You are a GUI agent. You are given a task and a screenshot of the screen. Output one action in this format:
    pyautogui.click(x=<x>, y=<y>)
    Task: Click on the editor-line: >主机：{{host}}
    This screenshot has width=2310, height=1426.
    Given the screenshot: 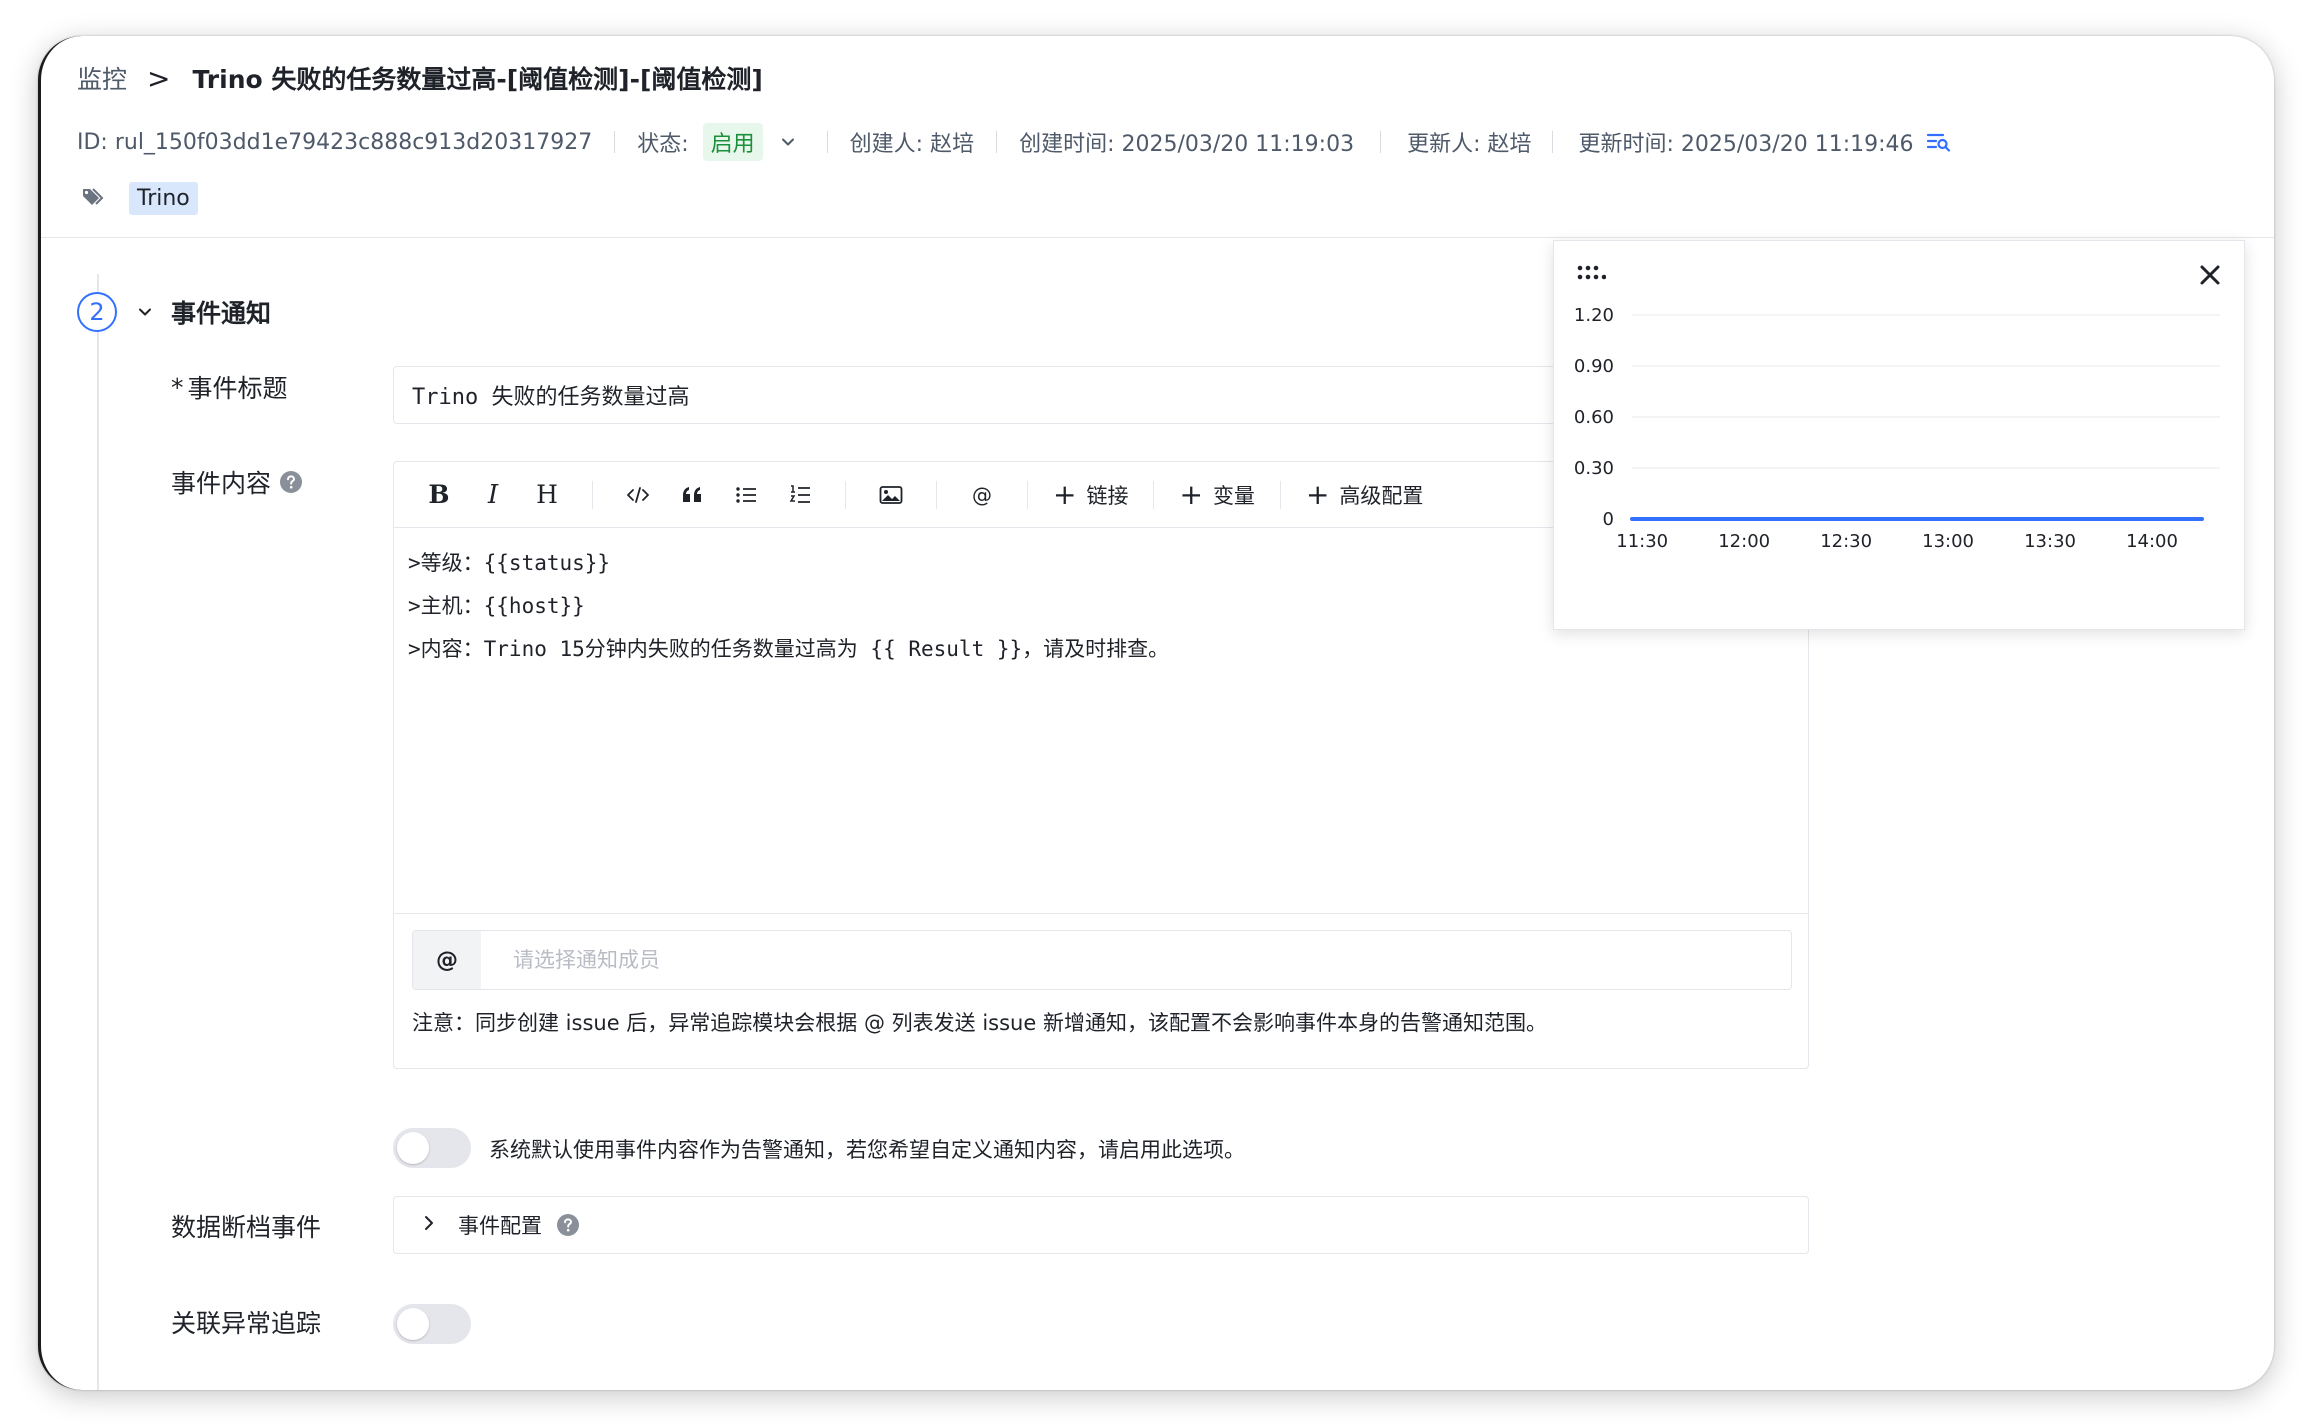 What is the action you would take?
    pyautogui.click(x=496, y=606)
    